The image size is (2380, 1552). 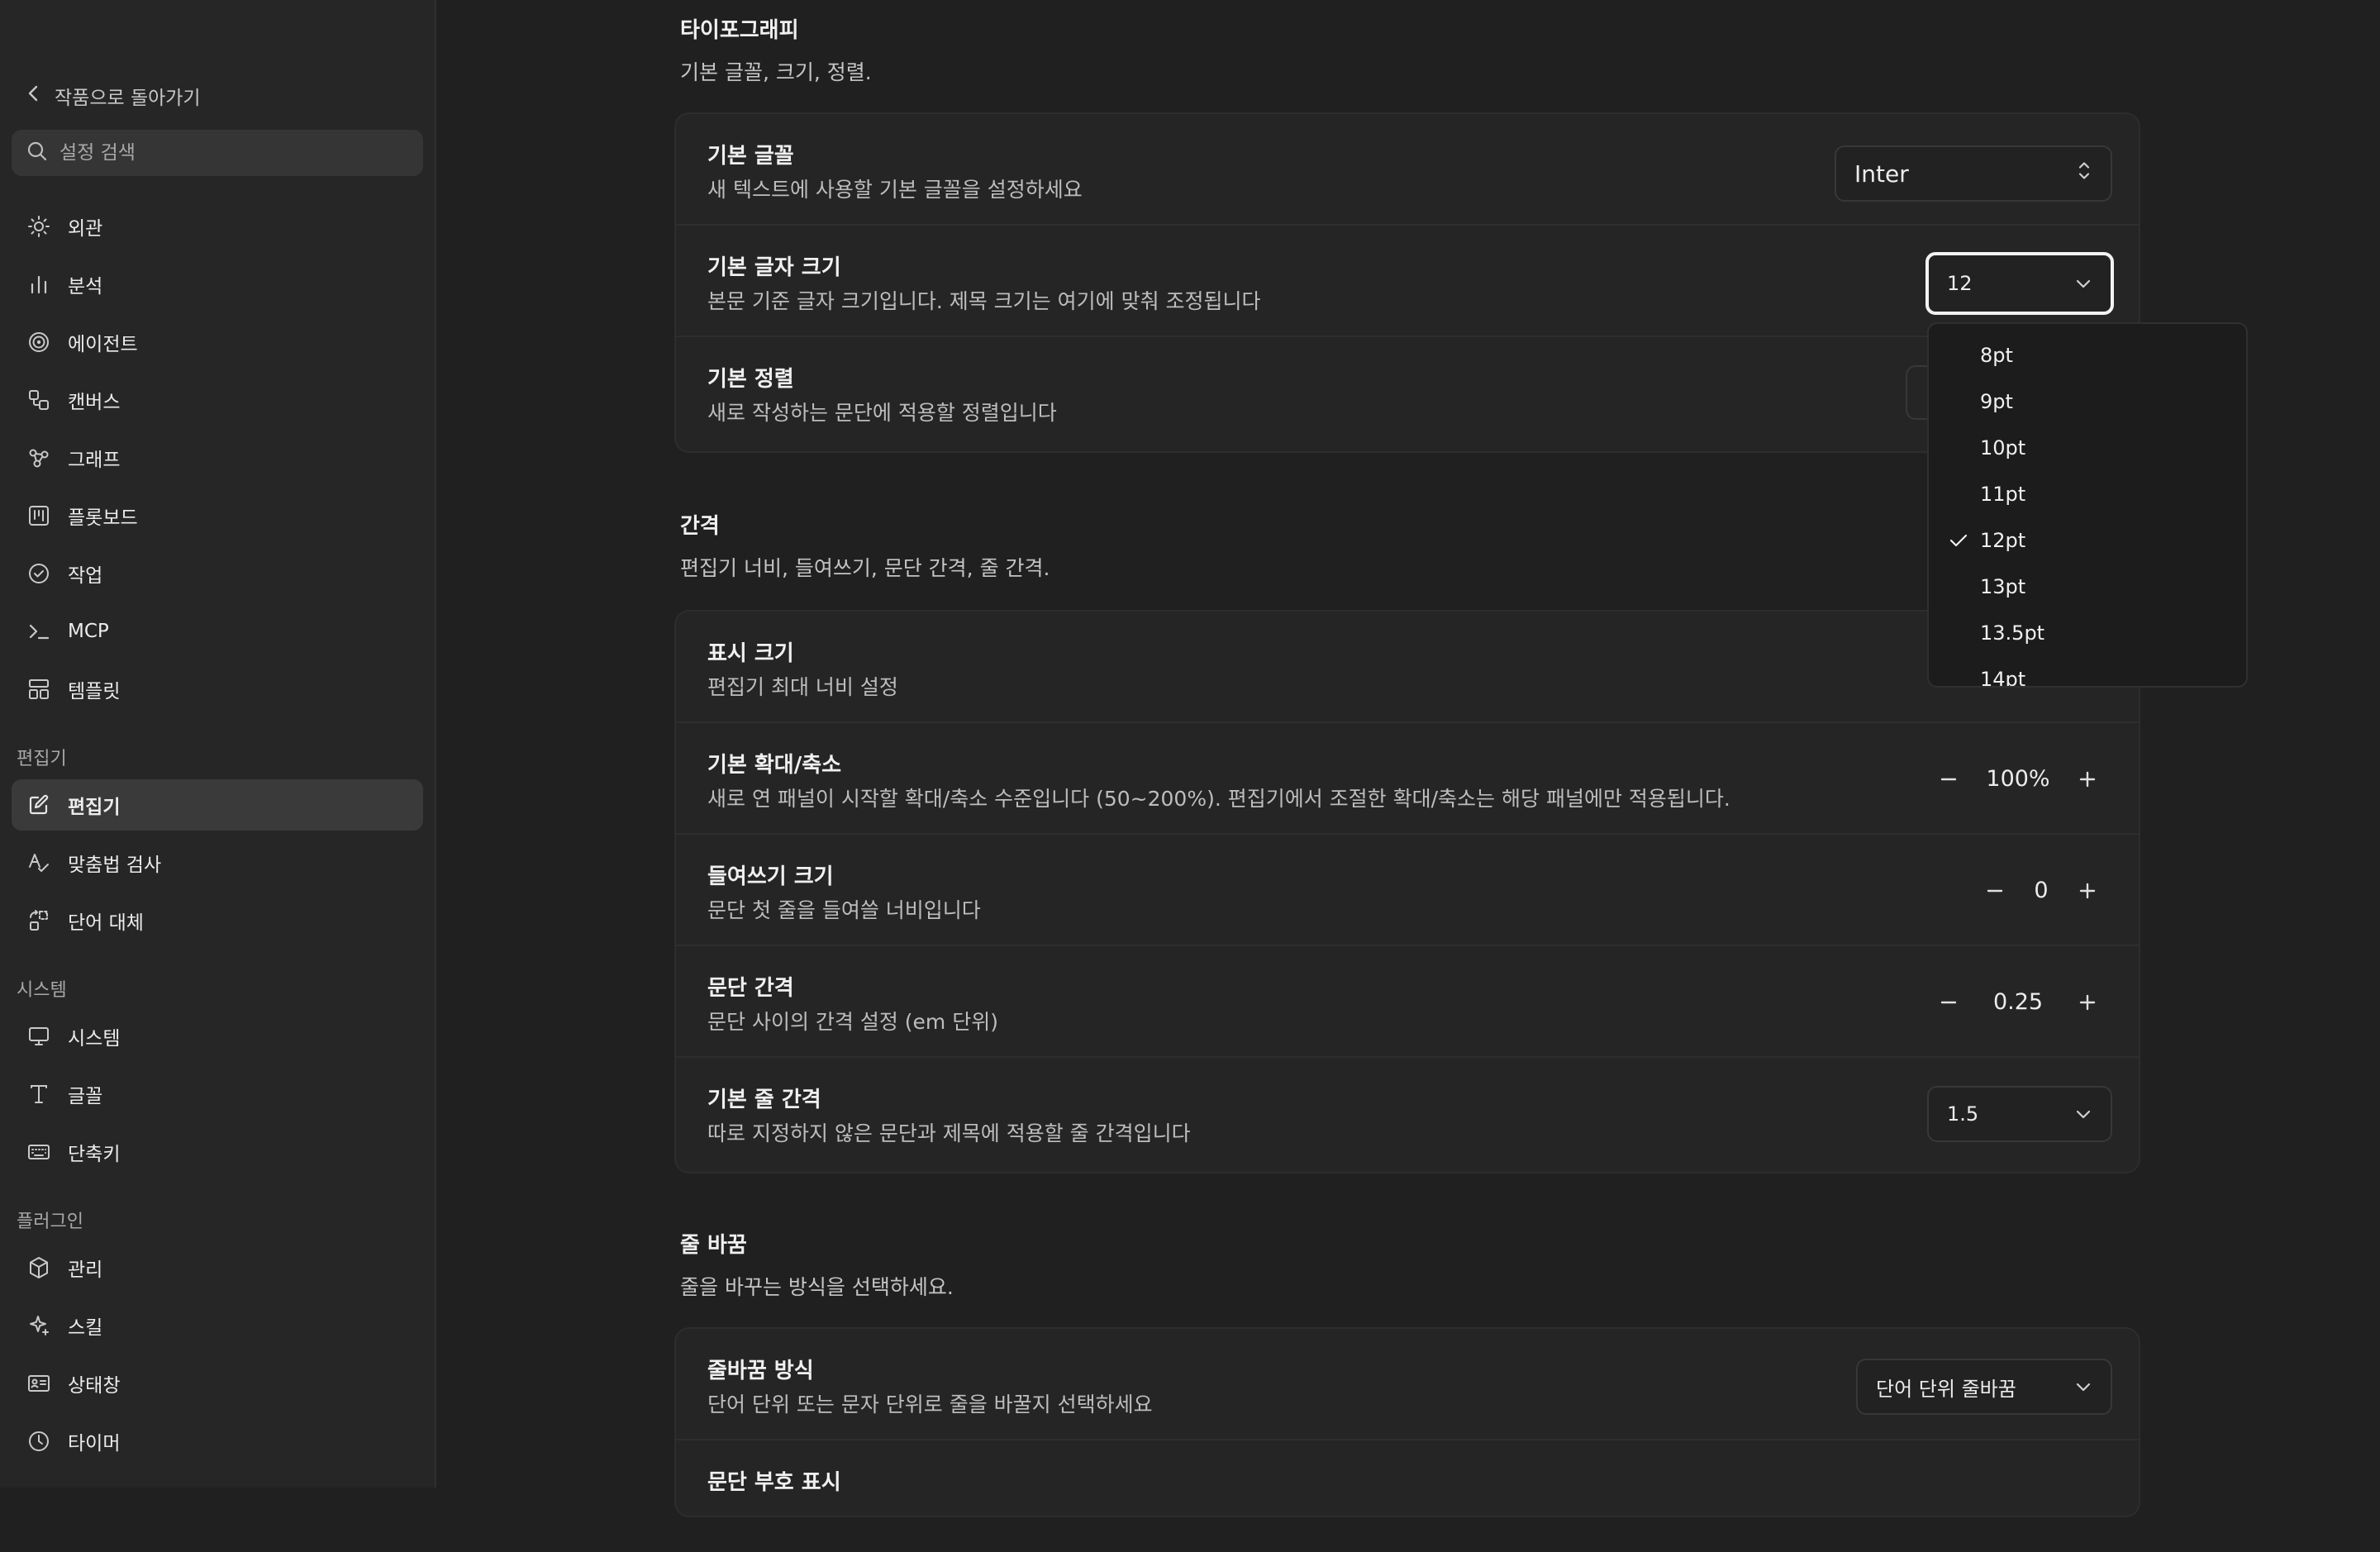 What do you see at coordinates (217, 342) in the screenshot?
I see `sidebar-item-agent: 에이전트` at bounding box center [217, 342].